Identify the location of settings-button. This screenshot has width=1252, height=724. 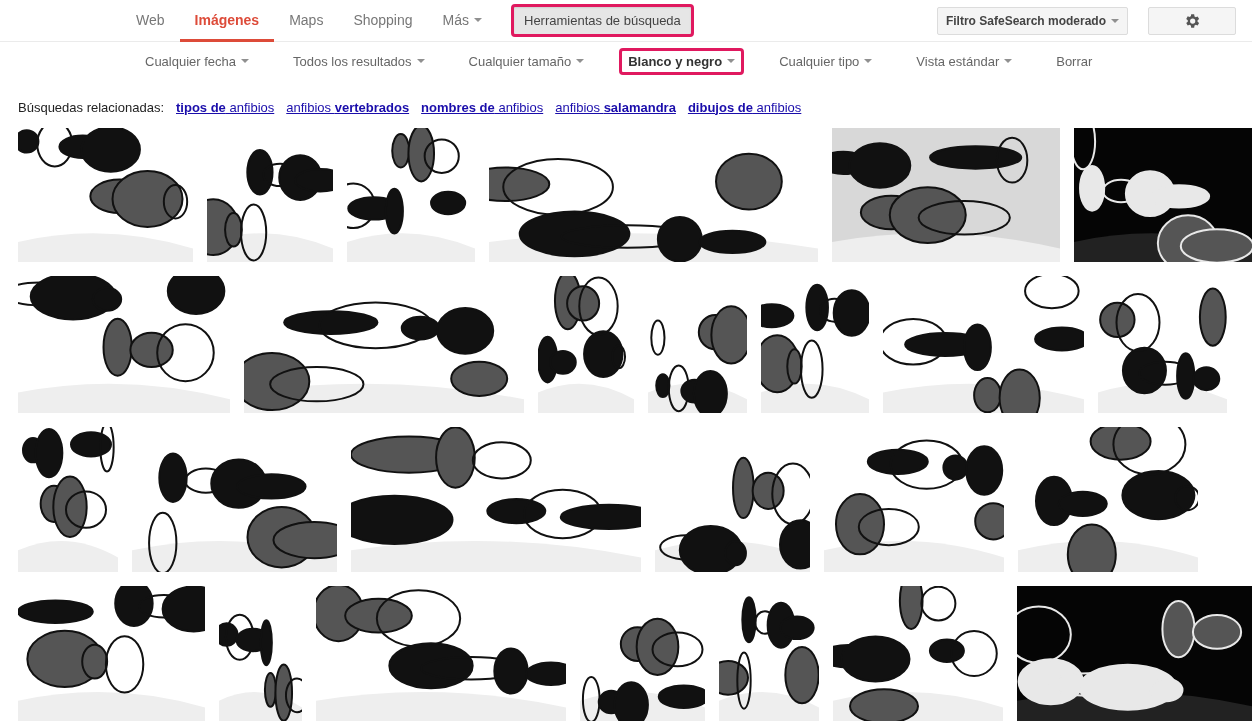
(1192, 20).